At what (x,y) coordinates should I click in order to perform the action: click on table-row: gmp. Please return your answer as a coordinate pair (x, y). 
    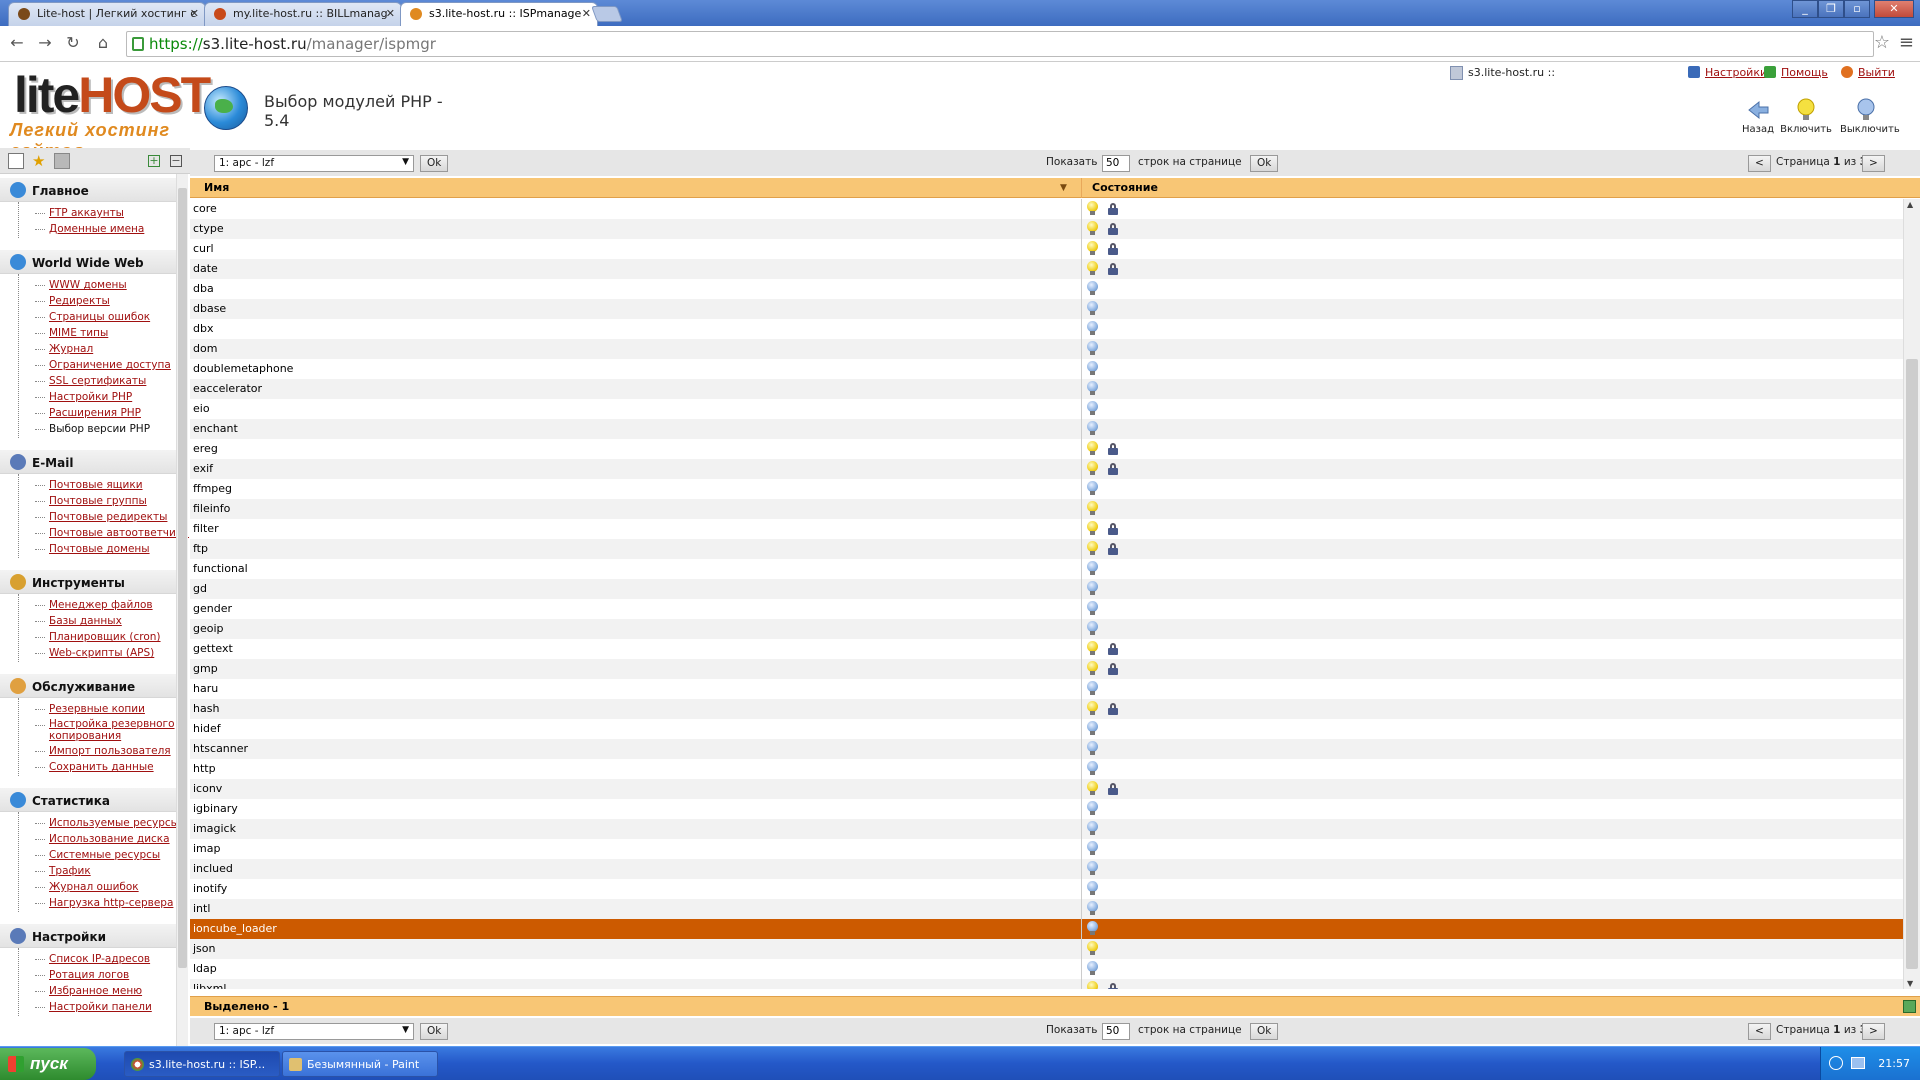
    Looking at the image, I should click on (1046, 669).